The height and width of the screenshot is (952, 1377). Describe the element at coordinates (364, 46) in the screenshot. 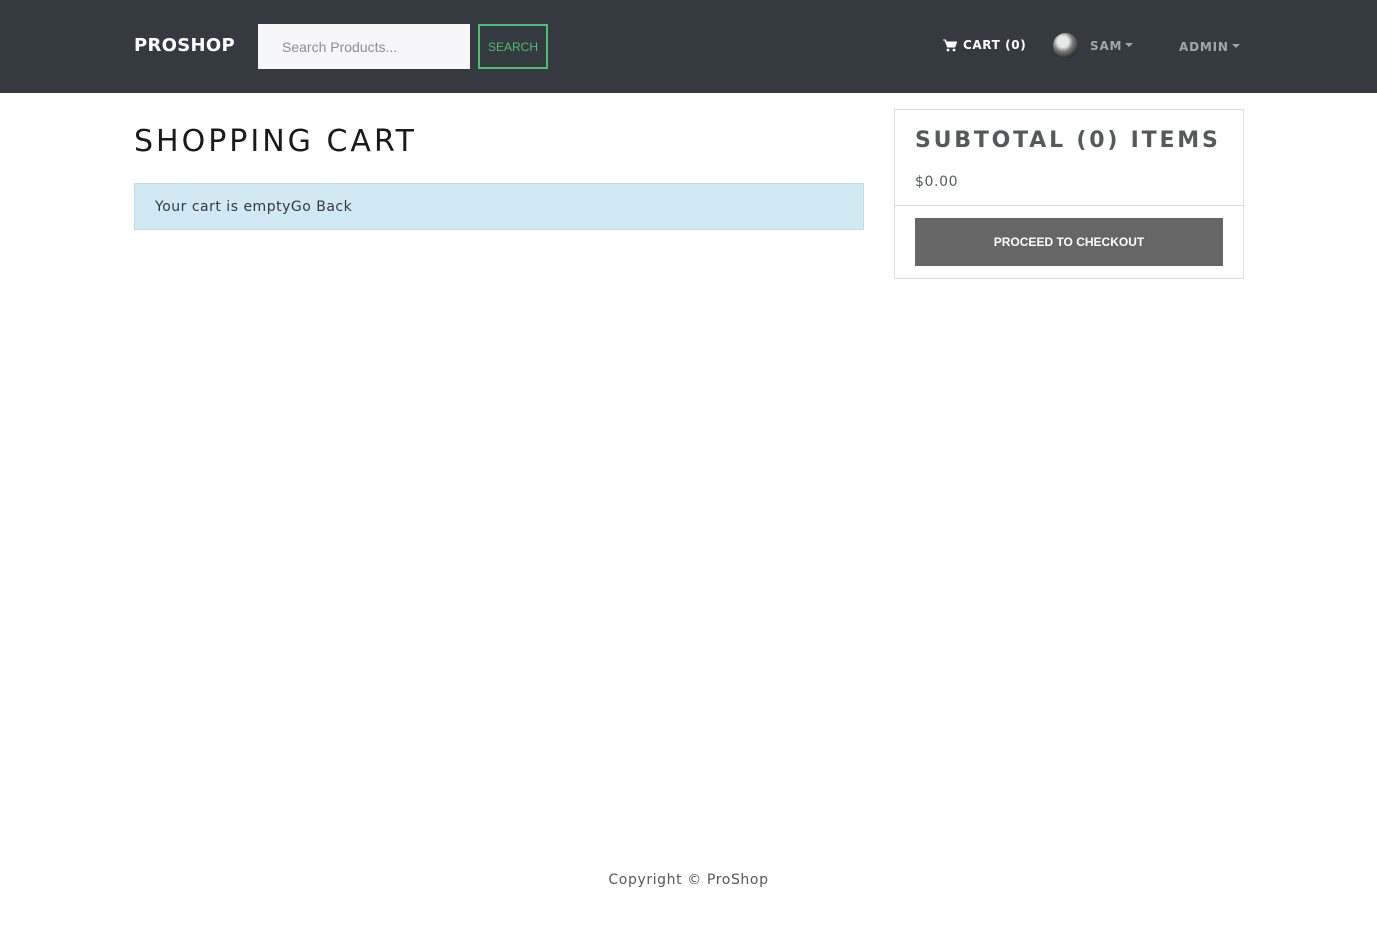

I see `search-input` at that location.